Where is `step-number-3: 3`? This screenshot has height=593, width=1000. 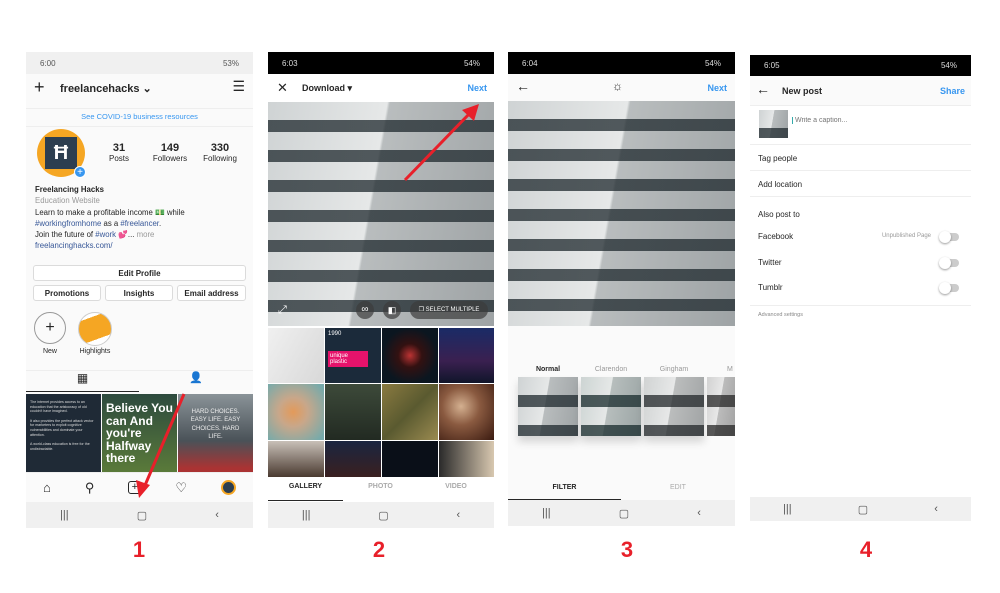 step-number-3: 3 is located at coordinates (627, 549).